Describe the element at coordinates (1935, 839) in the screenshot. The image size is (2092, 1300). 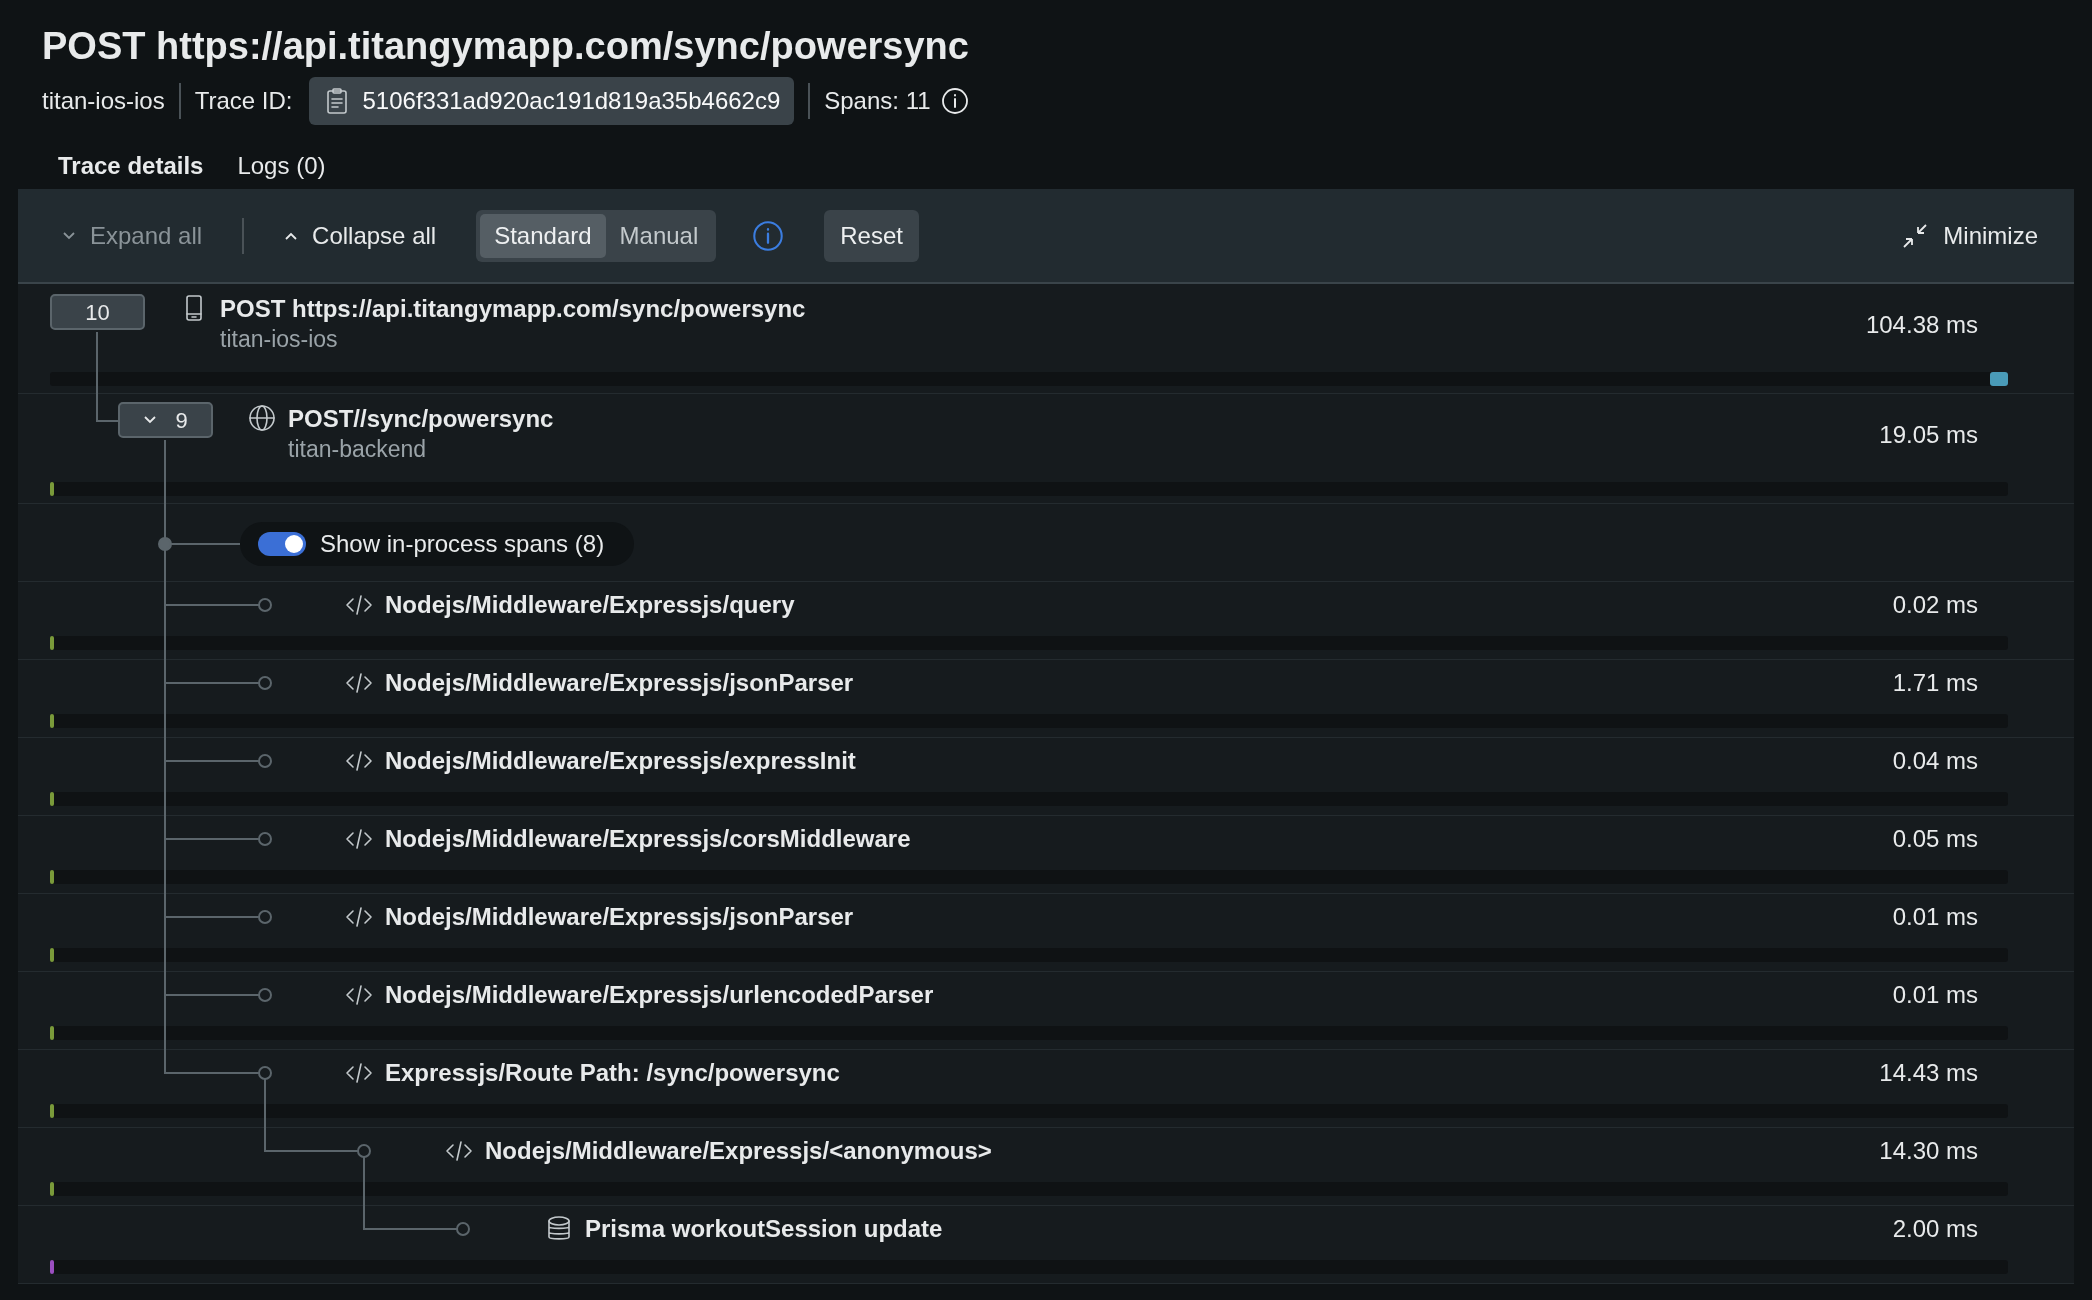
I see `span-duration: 0.05 ms` at that location.